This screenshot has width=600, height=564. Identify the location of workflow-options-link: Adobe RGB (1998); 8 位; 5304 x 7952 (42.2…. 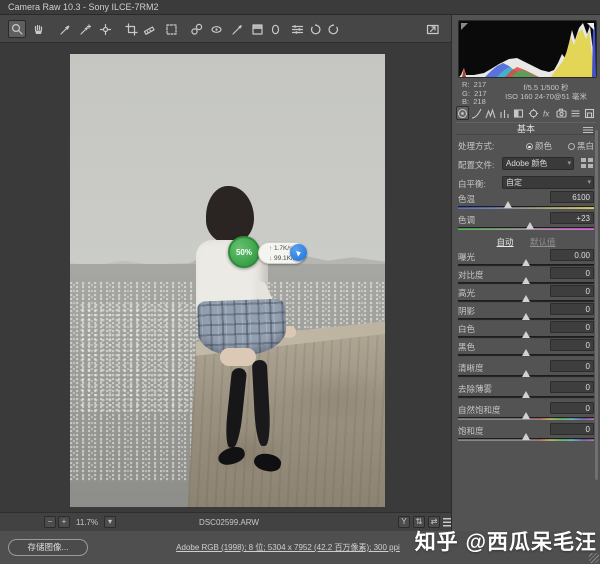
(288, 547).